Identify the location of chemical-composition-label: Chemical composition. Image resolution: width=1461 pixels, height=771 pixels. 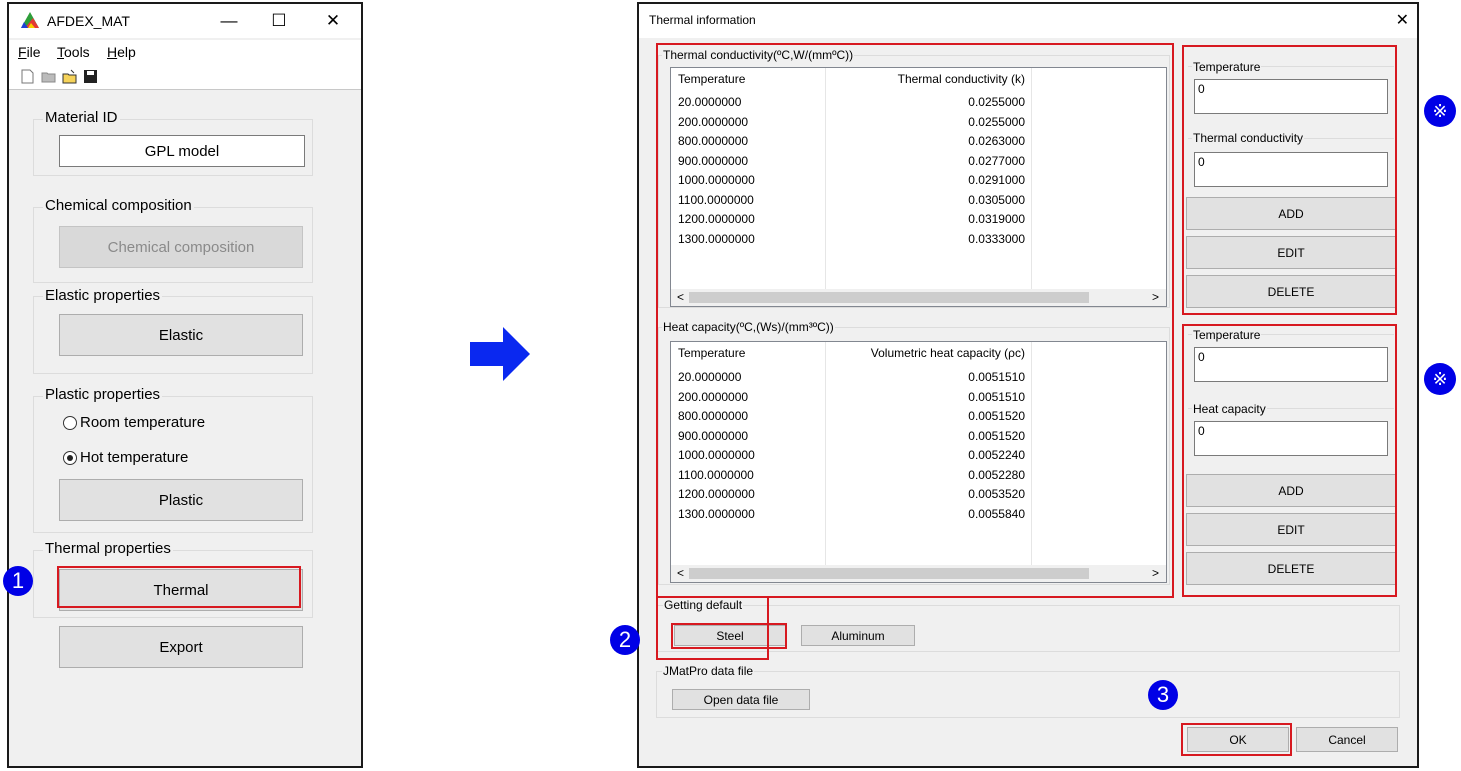
(118, 205).